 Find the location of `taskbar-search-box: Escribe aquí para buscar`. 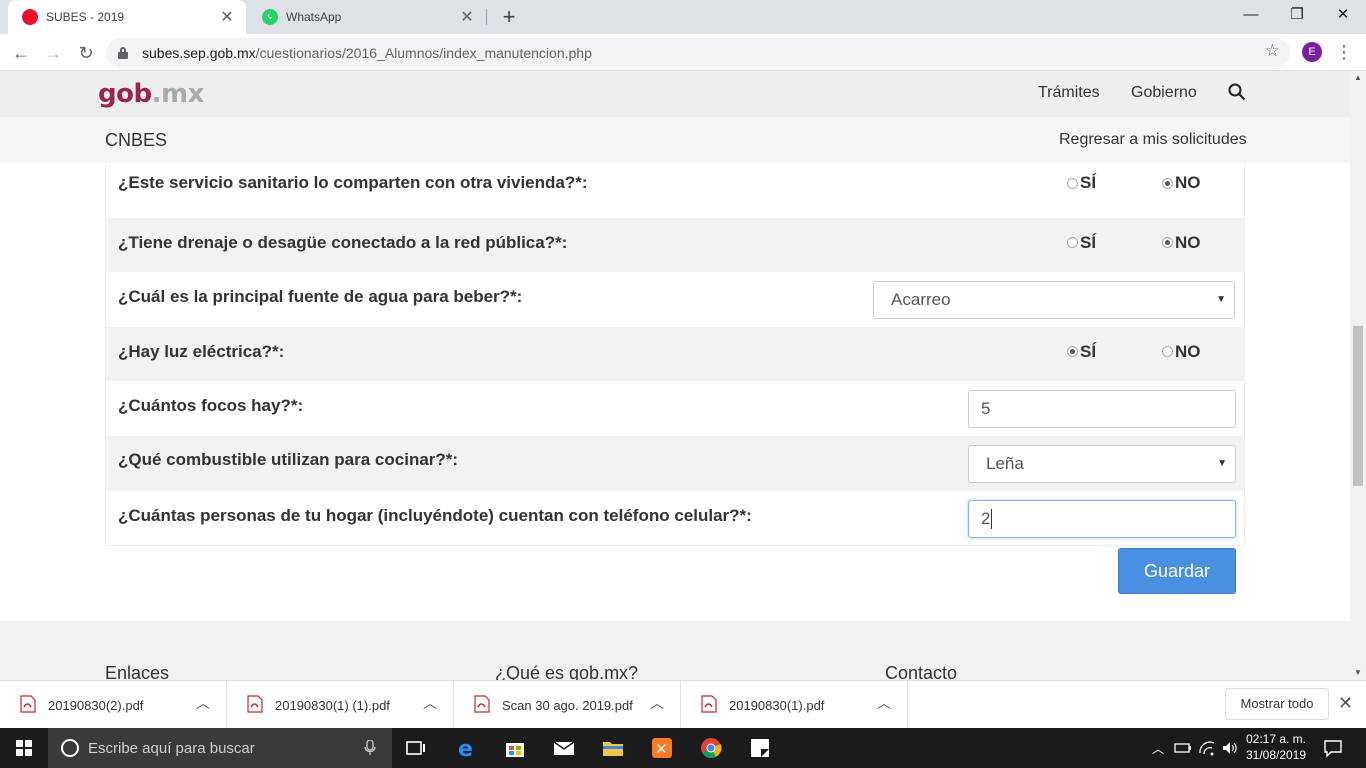

taskbar-search-box: Escribe aquí para buscar is located at coordinates (220, 748).